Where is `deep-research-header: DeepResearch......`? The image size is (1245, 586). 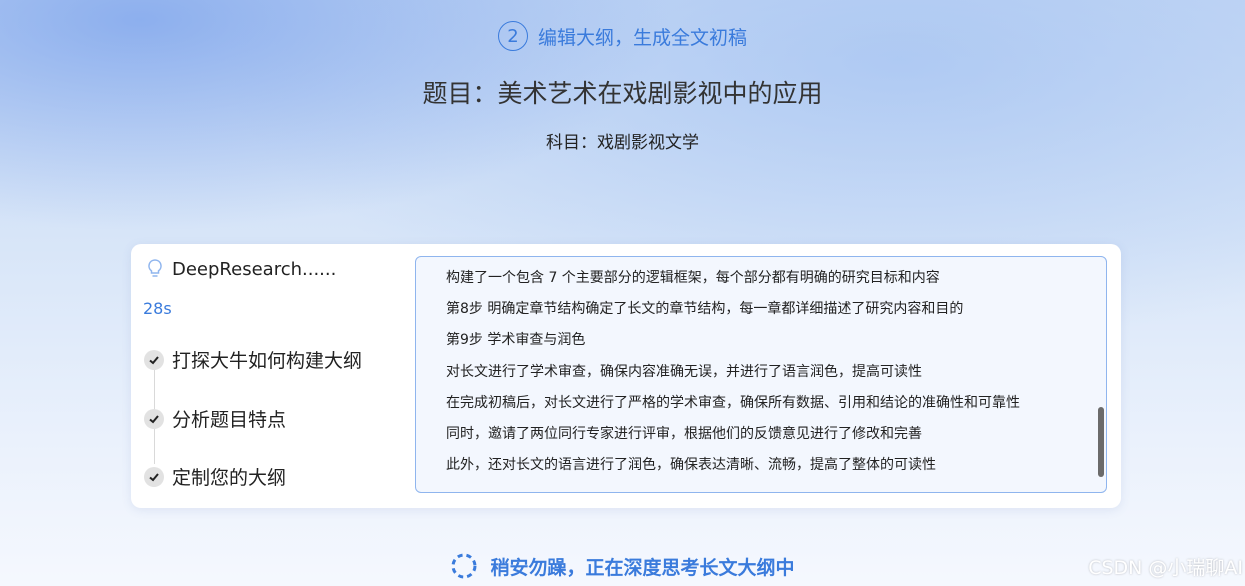 deep-research-header: DeepResearch...... is located at coordinates (241, 269).